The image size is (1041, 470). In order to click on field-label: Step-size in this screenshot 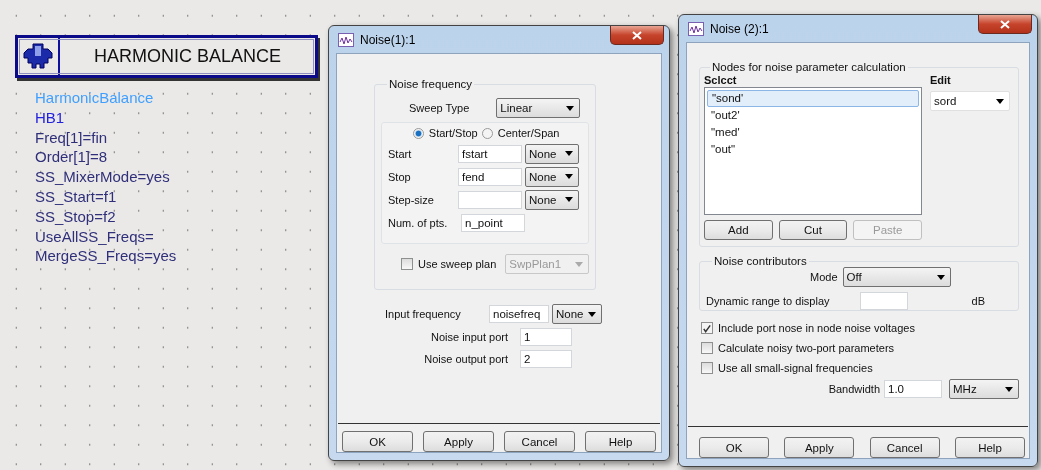, I will do `click(411, 199)`.